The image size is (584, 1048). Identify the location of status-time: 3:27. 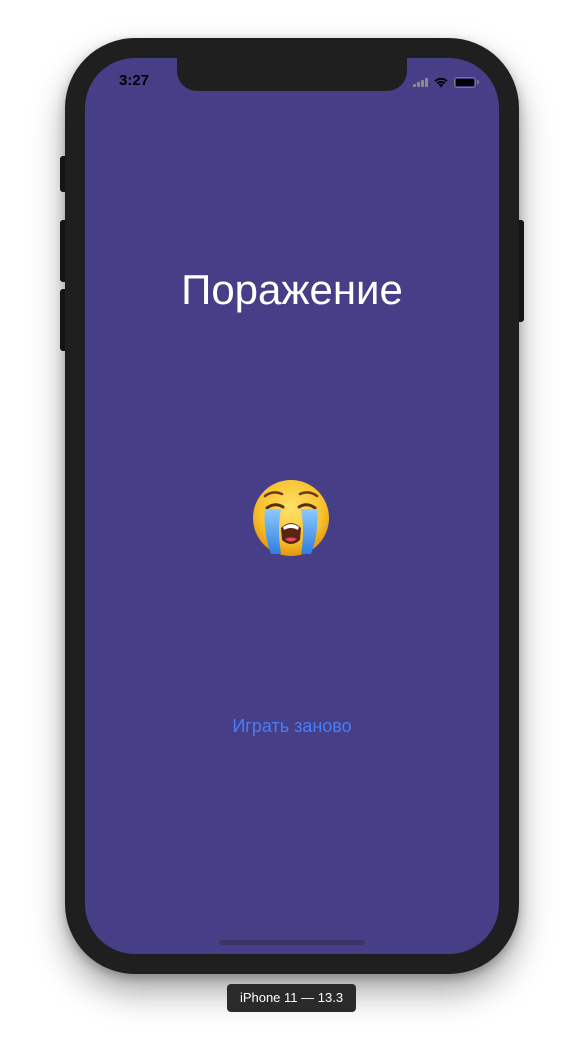
(134, 80).